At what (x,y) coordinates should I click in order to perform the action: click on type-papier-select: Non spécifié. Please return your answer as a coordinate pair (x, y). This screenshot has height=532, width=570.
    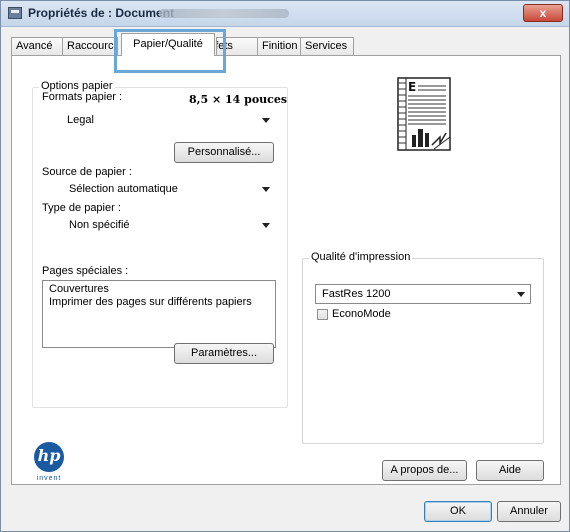
    Looking at the image, I should click on (159, 225).